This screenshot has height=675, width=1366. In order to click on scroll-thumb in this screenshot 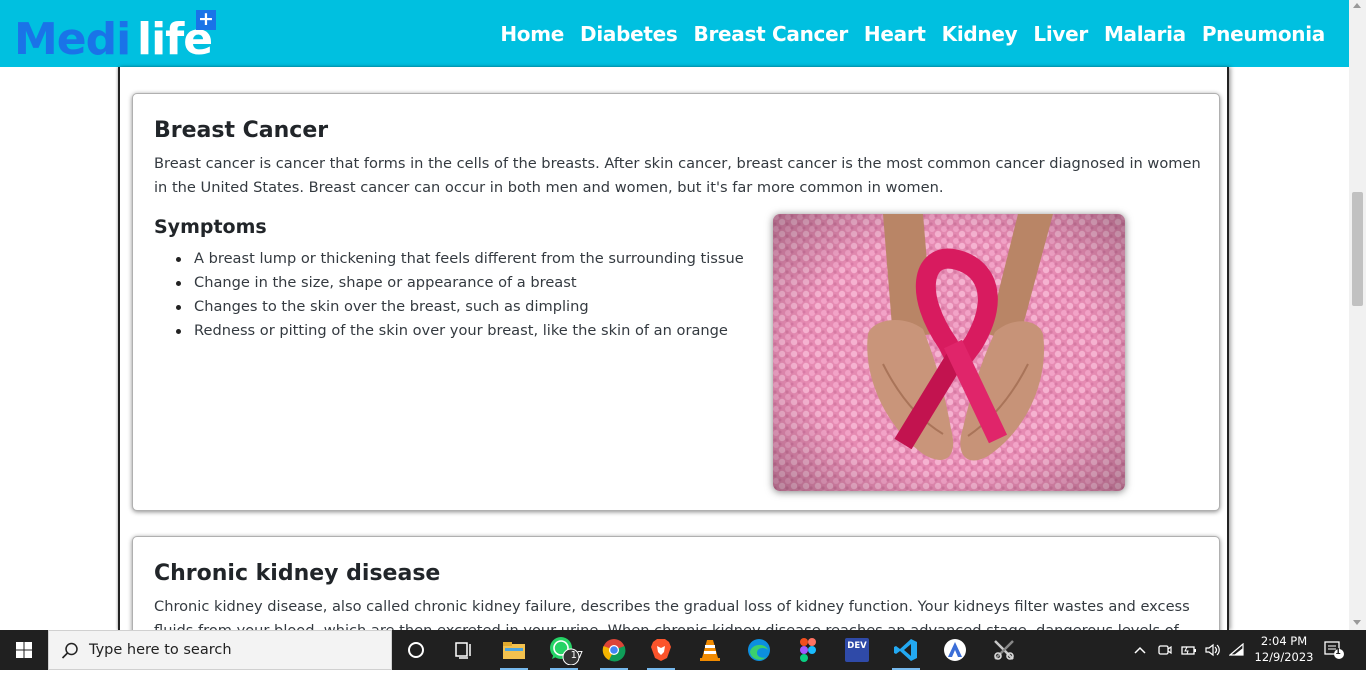, I will do `click(1357, 249)`.